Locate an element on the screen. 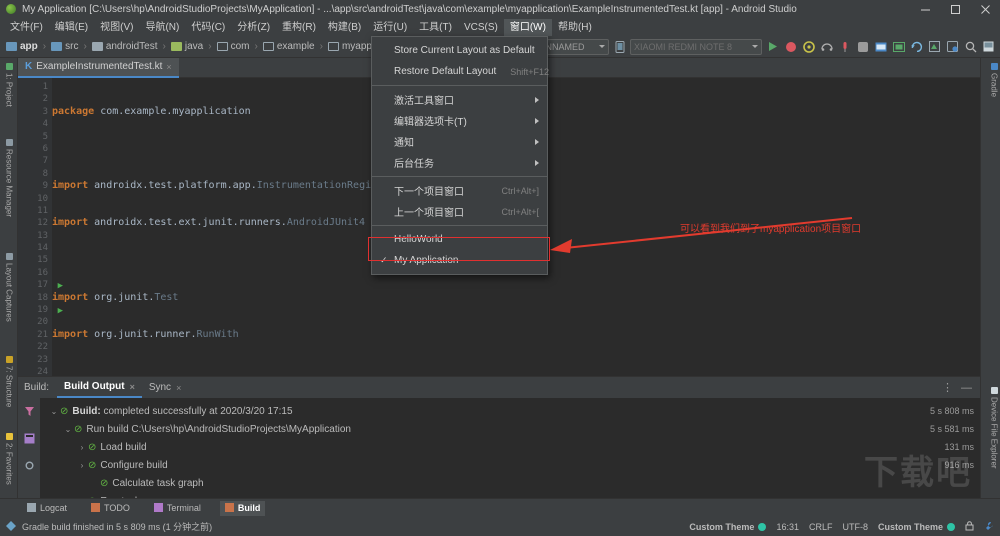 This screenshot has height=536, width=1000. tab-build-output: Build Output × is located at coordinates (99, 387).